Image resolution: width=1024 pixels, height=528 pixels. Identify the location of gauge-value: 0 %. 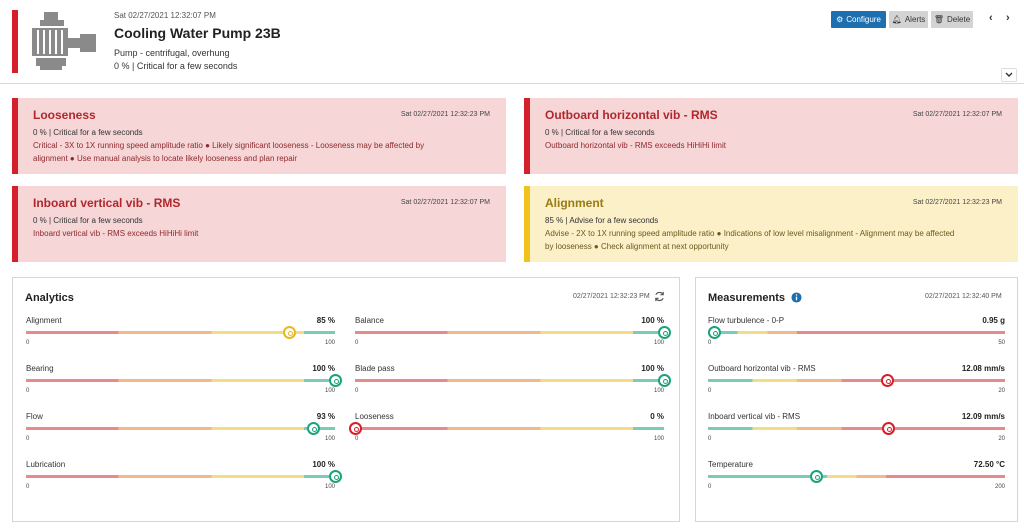
(657, 416).